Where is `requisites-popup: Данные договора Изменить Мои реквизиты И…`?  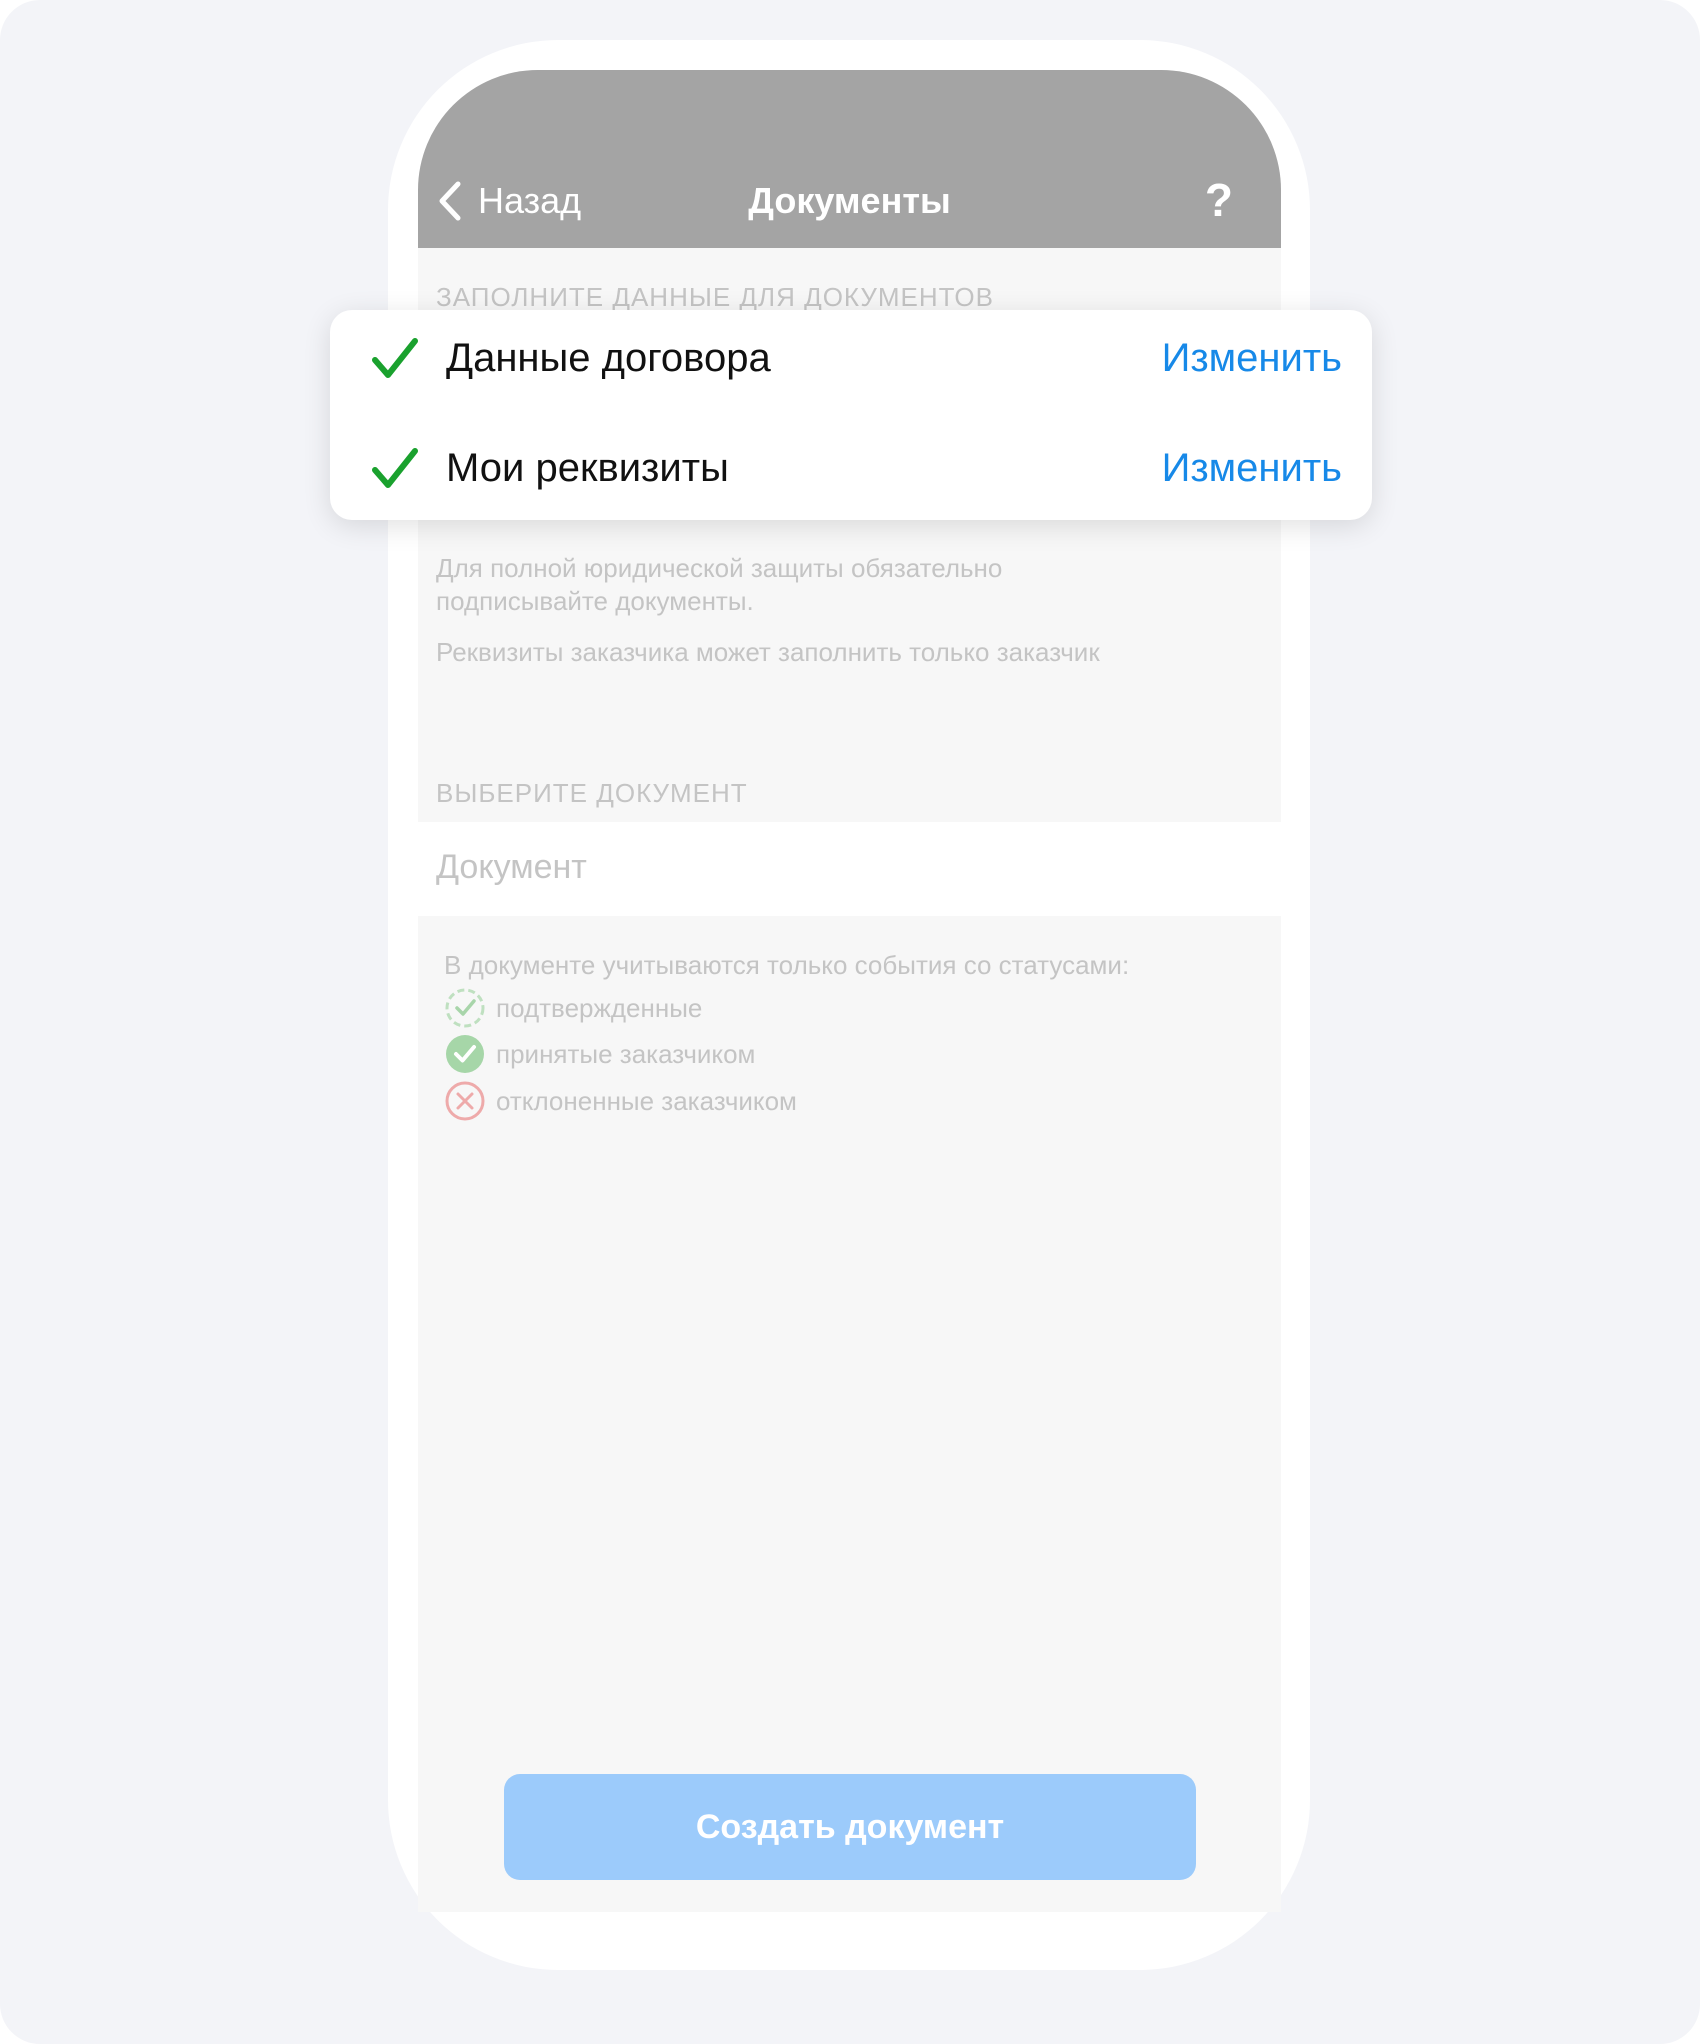
requisites-popup: Данные договора Изменить Мои реквизиты И… is located at coordinates (851, 415).